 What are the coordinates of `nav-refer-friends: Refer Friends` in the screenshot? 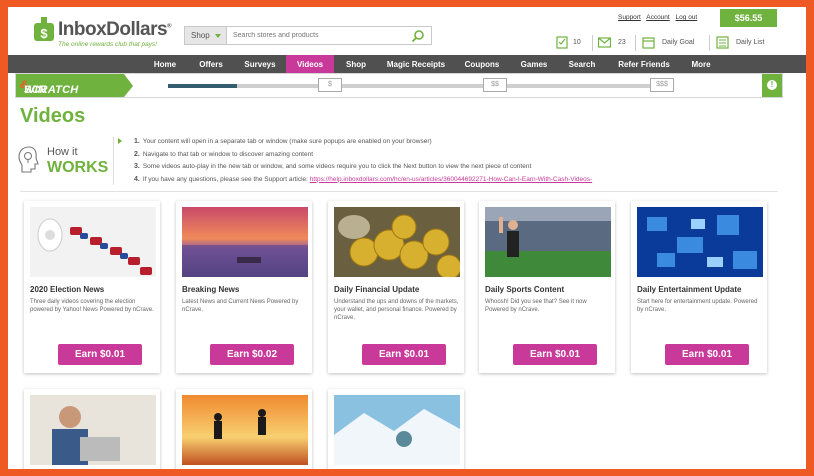 It's located at (644, 64).